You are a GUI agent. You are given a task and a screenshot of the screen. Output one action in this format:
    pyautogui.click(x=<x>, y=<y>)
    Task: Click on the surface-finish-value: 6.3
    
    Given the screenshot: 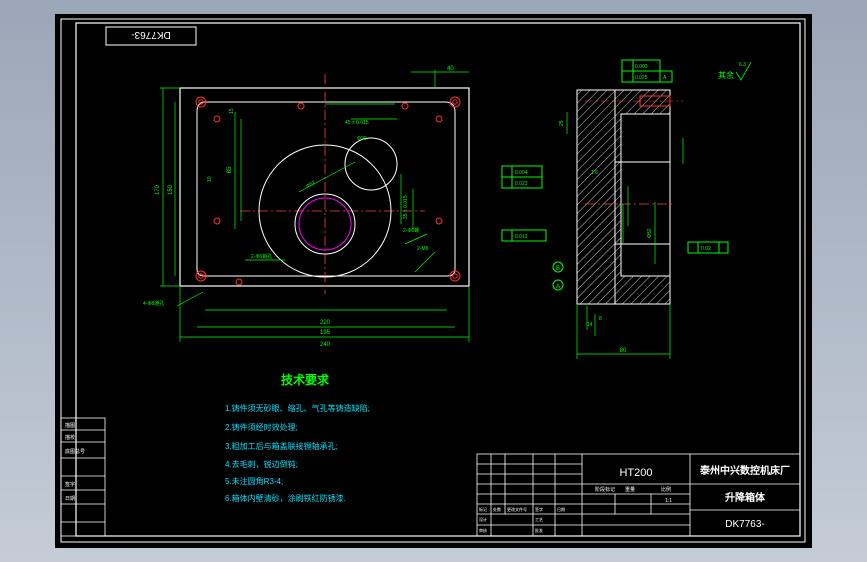 What is the action you would take?
    pyautogui.click(x=742, y=65)
    